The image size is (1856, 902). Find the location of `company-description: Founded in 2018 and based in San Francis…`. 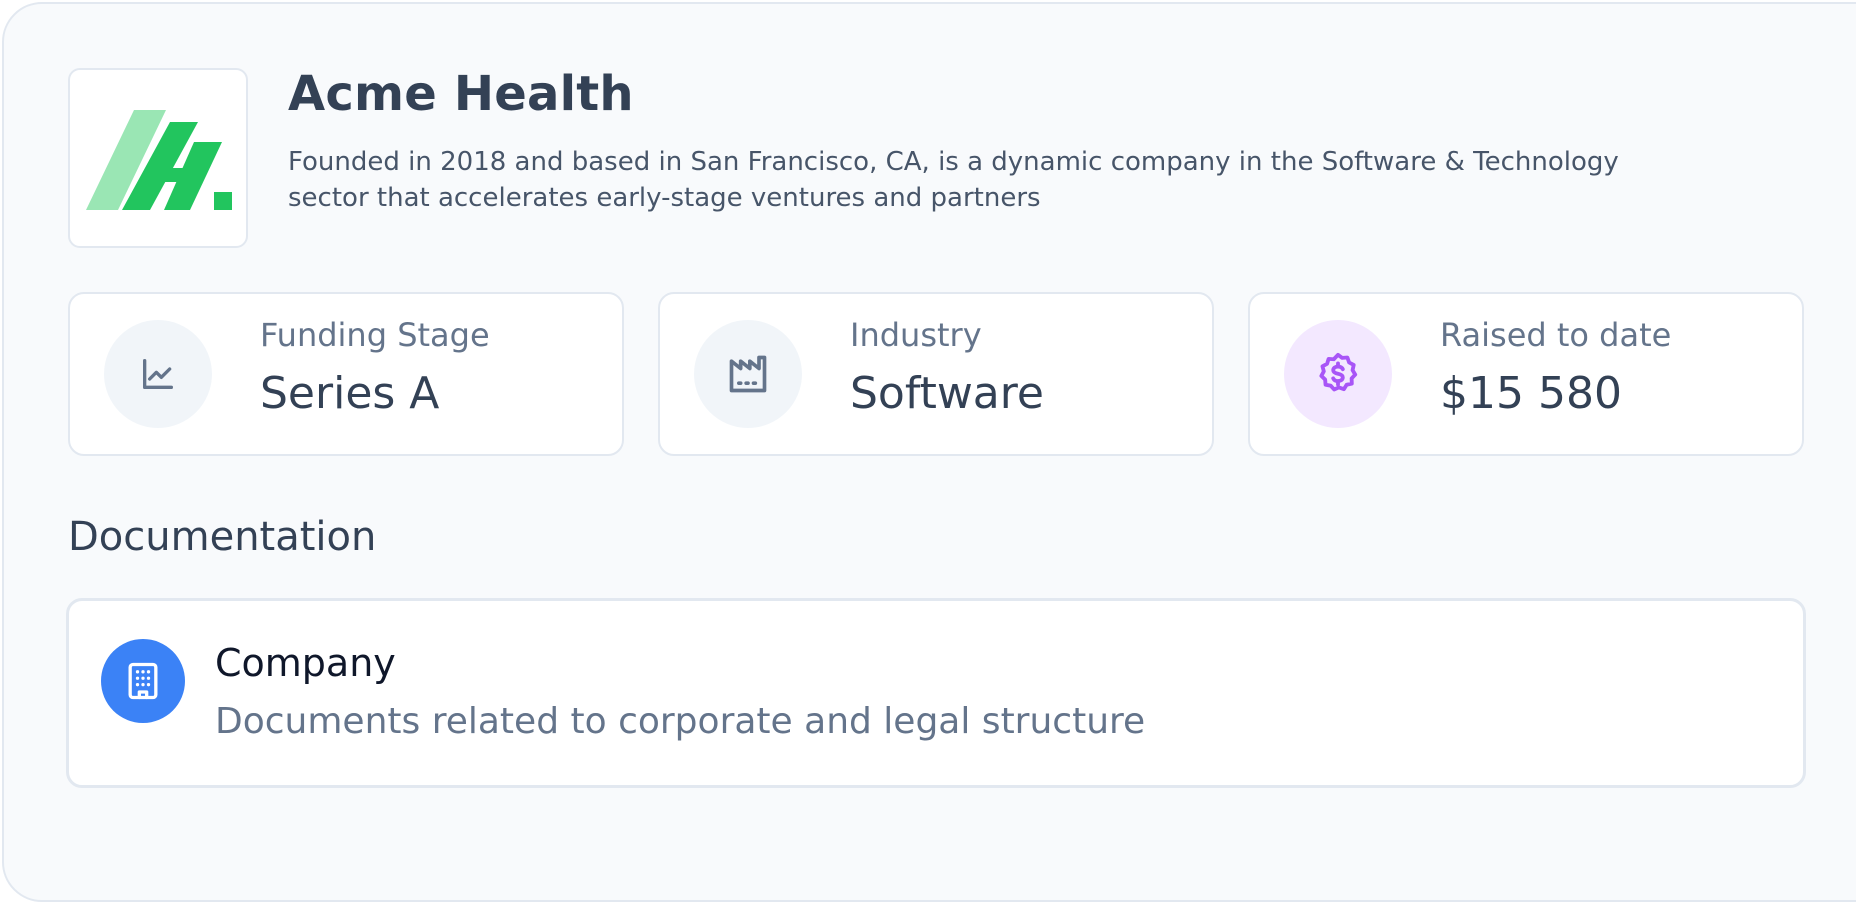

company-description: Founded in 2018 and based in San Francis… is located at coordinates (953, 180).